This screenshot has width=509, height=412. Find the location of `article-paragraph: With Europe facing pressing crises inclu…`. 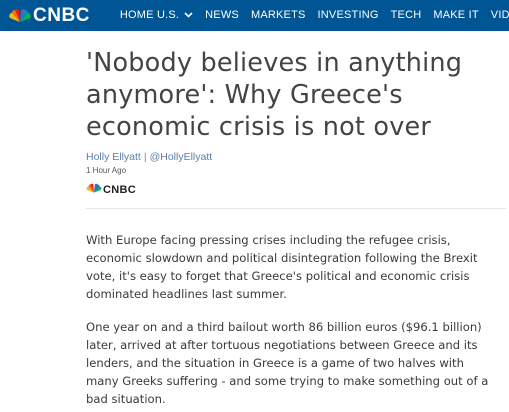

article-paragraph: With Europe facing pressing crises inclu… is located at coordinates (282, 267).